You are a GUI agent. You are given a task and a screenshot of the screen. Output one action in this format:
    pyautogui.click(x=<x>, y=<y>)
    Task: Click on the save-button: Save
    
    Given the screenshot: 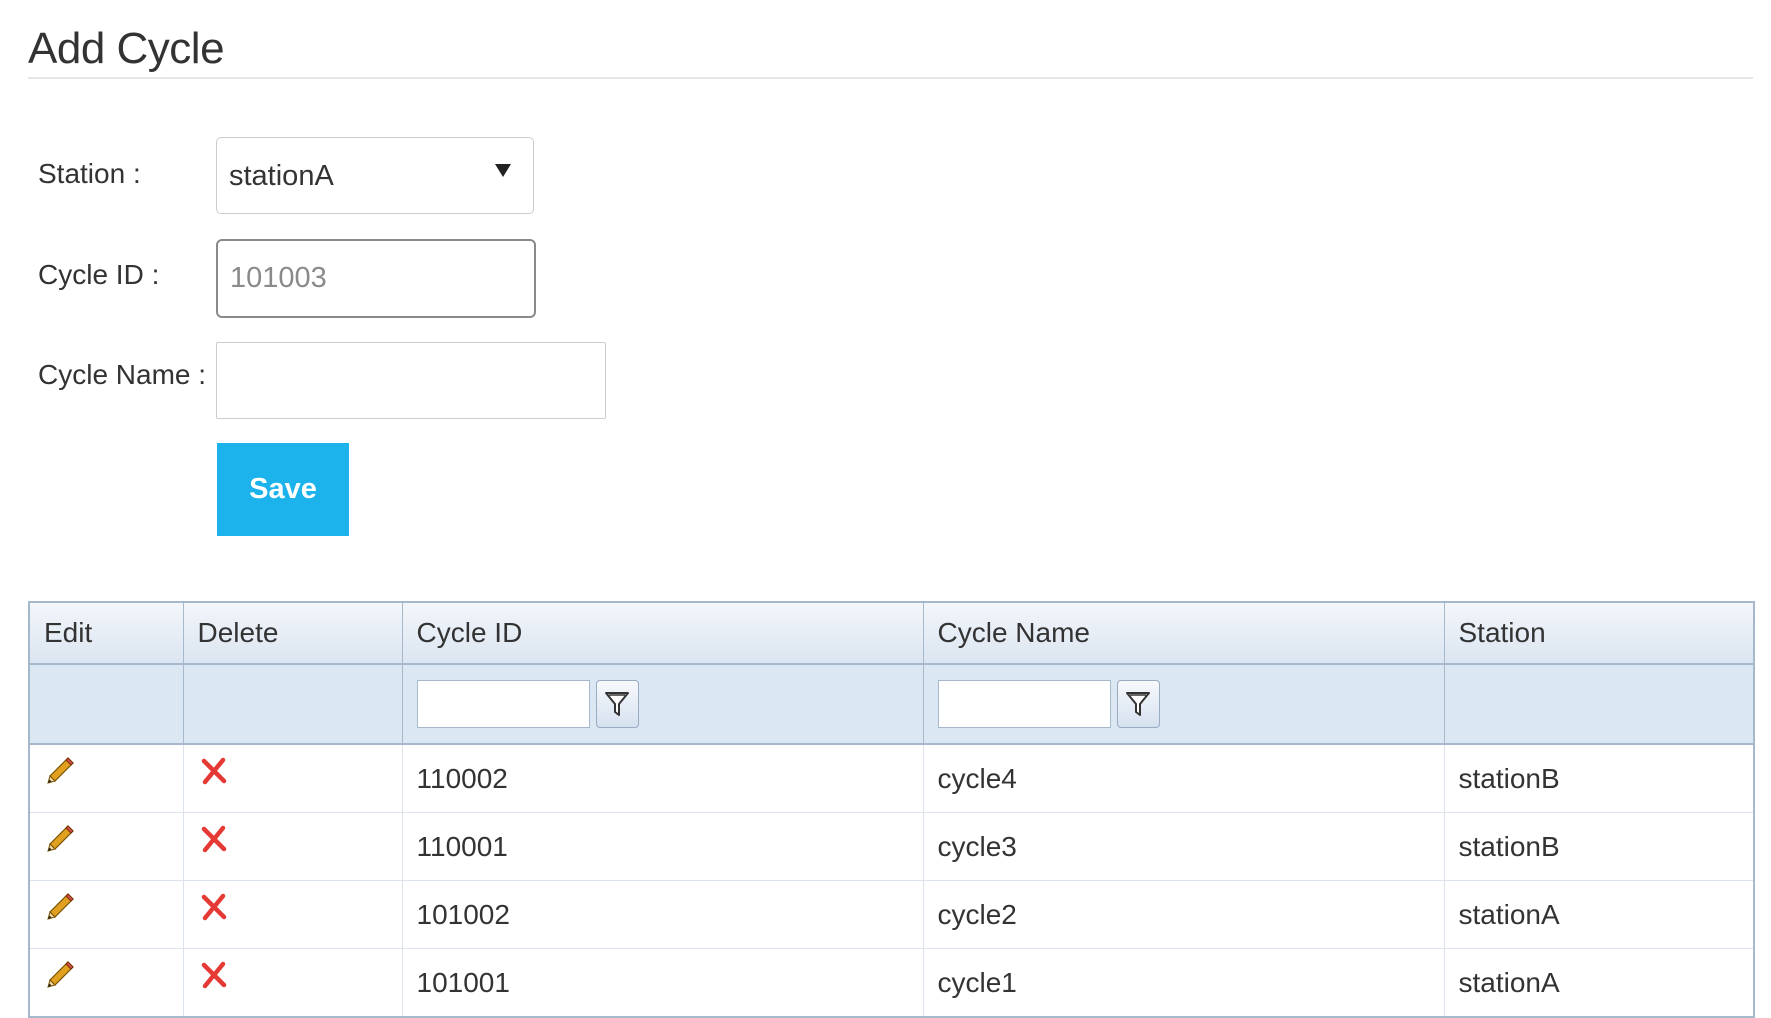 What is the action you would take?
    pyautogui.click(x=283, y=489)
    